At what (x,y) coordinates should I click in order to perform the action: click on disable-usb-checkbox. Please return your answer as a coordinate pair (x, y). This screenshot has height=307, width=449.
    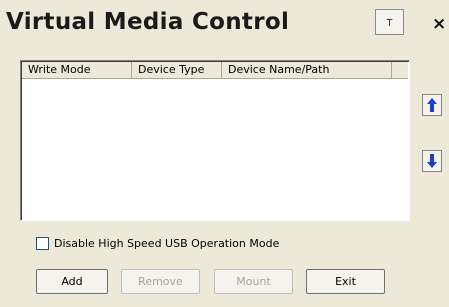
    Looking at the image, I should click on (42, 243).